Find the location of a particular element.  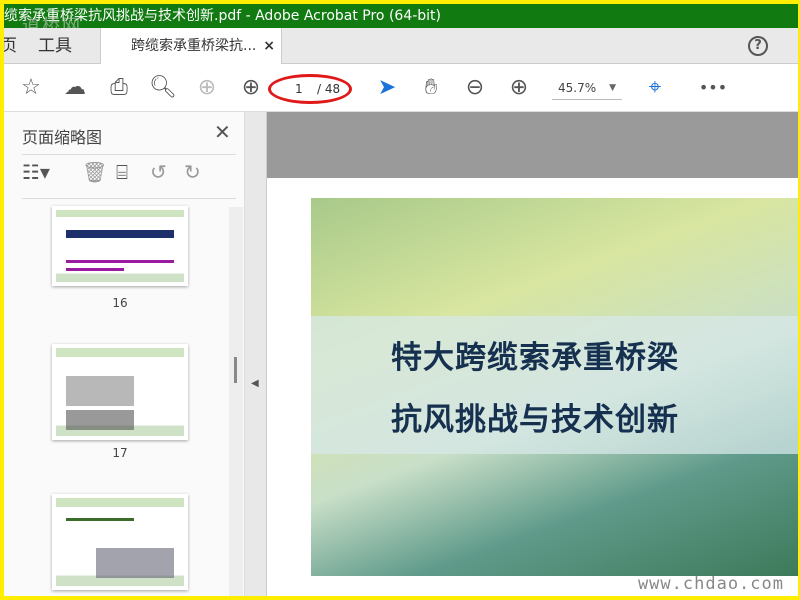

slide-title-line1: 特大跨缆索承重桥梁 is located at coordinates (535, 358).